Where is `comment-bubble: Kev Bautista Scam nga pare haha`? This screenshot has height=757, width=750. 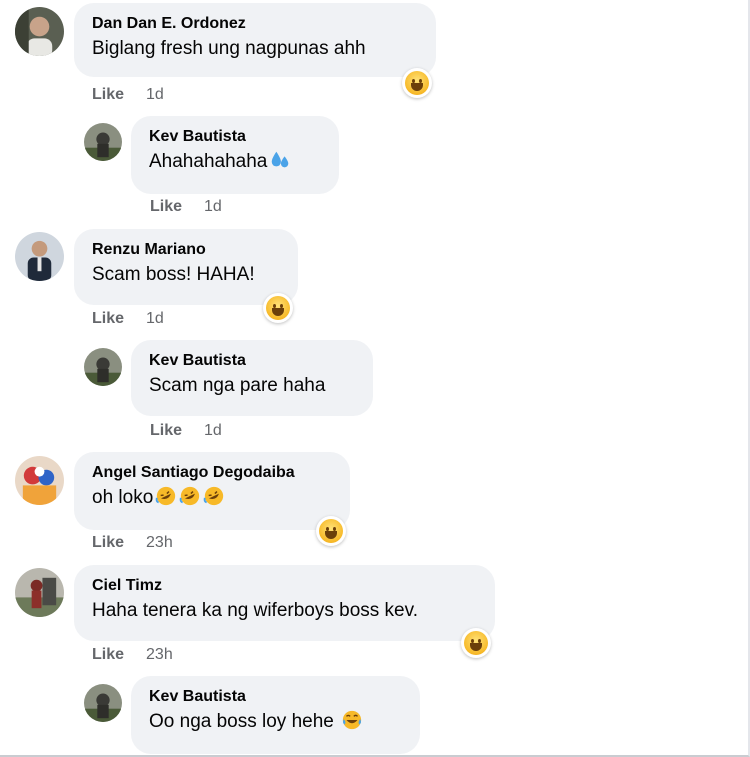 comment-bubble: Kev Bautista Scam nga pare haha is located at coordinates (252, 378).